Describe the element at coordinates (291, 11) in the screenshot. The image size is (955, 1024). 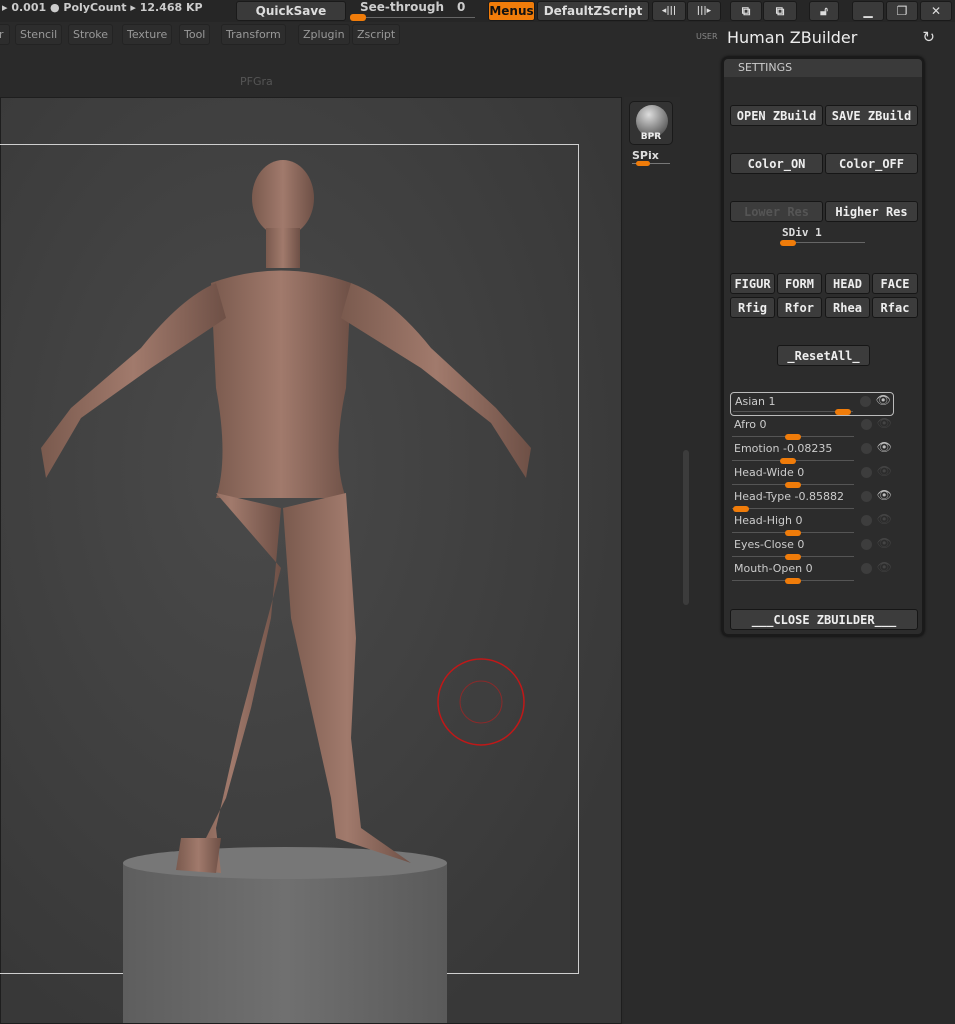
I see `quicksave-button: QuickSave` at that location.